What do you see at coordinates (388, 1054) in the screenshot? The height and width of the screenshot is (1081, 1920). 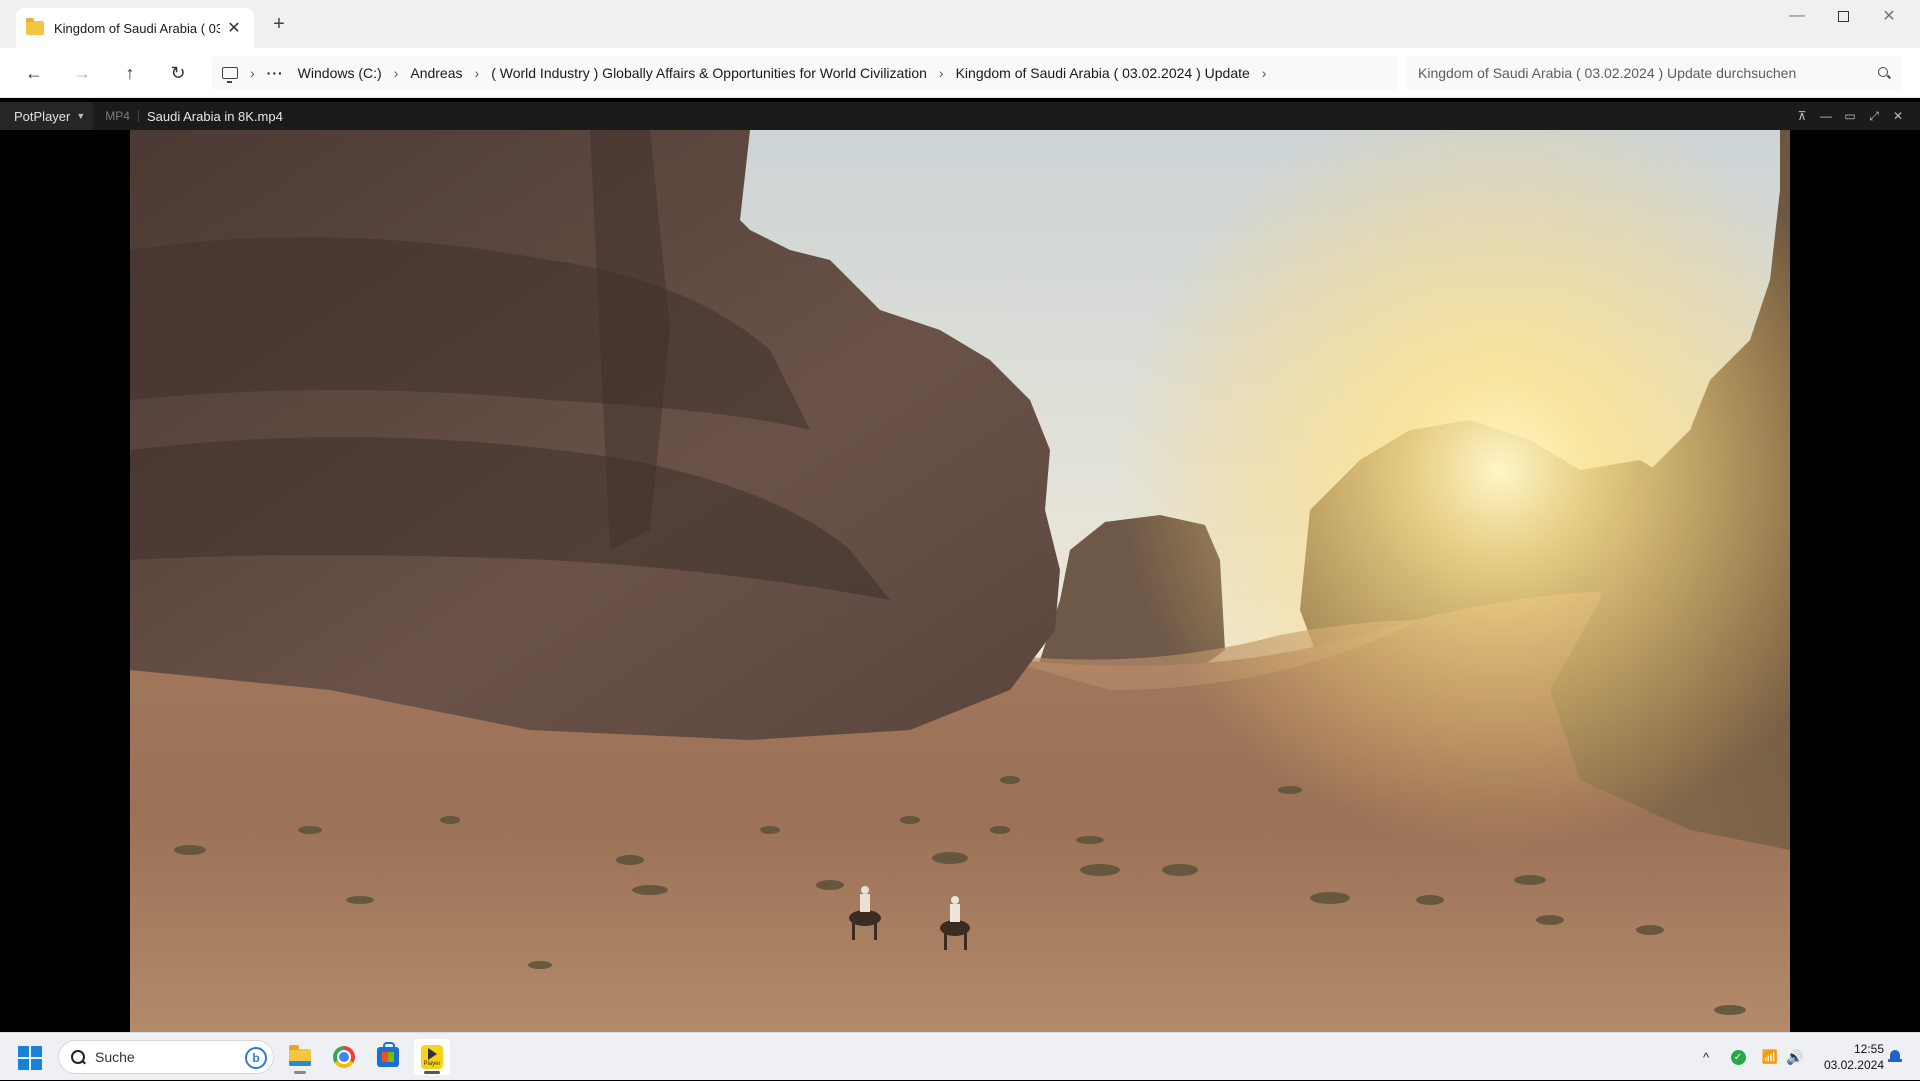 I see `store-icon` at bounding box center [388, 1054].